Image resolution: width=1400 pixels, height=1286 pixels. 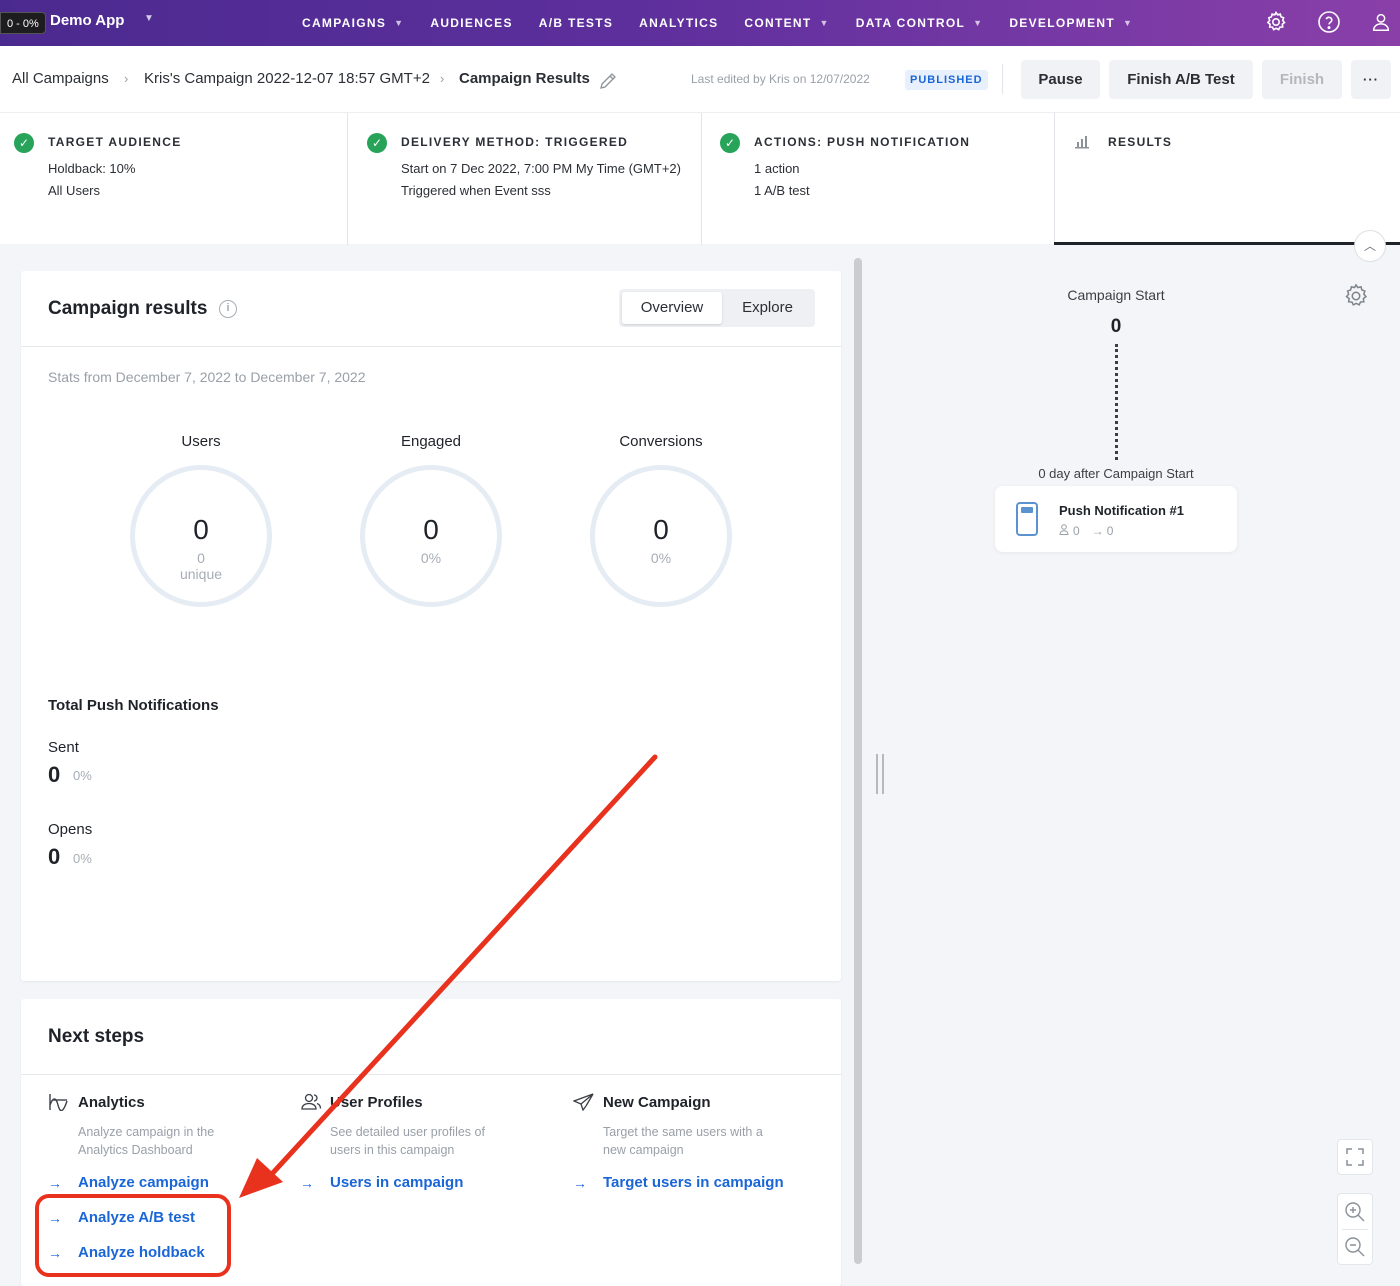 What do you see at coordinates (228, 309) in the screenshot?
I see `info-icon: i` at bounding box center [228, 309].